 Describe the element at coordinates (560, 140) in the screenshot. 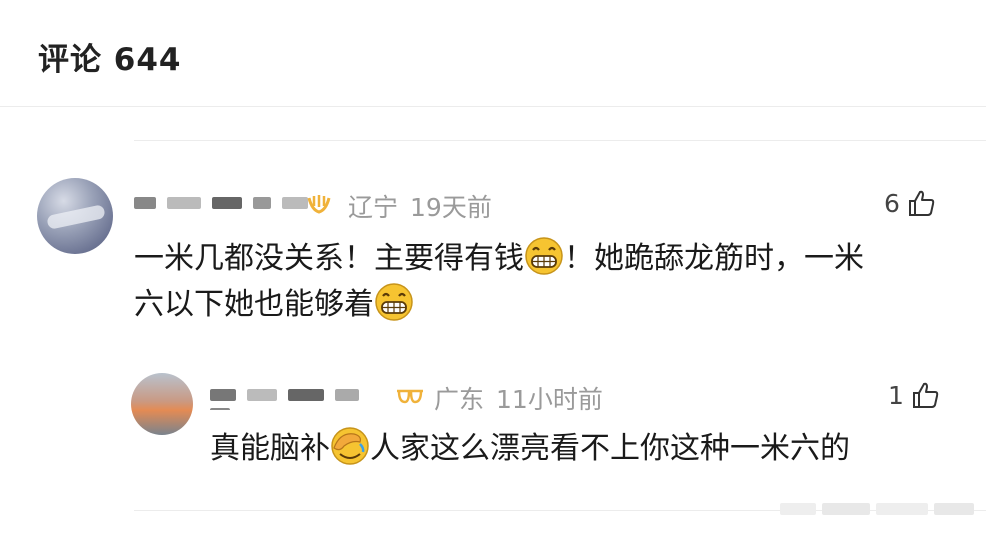

I see `divider` at that location.